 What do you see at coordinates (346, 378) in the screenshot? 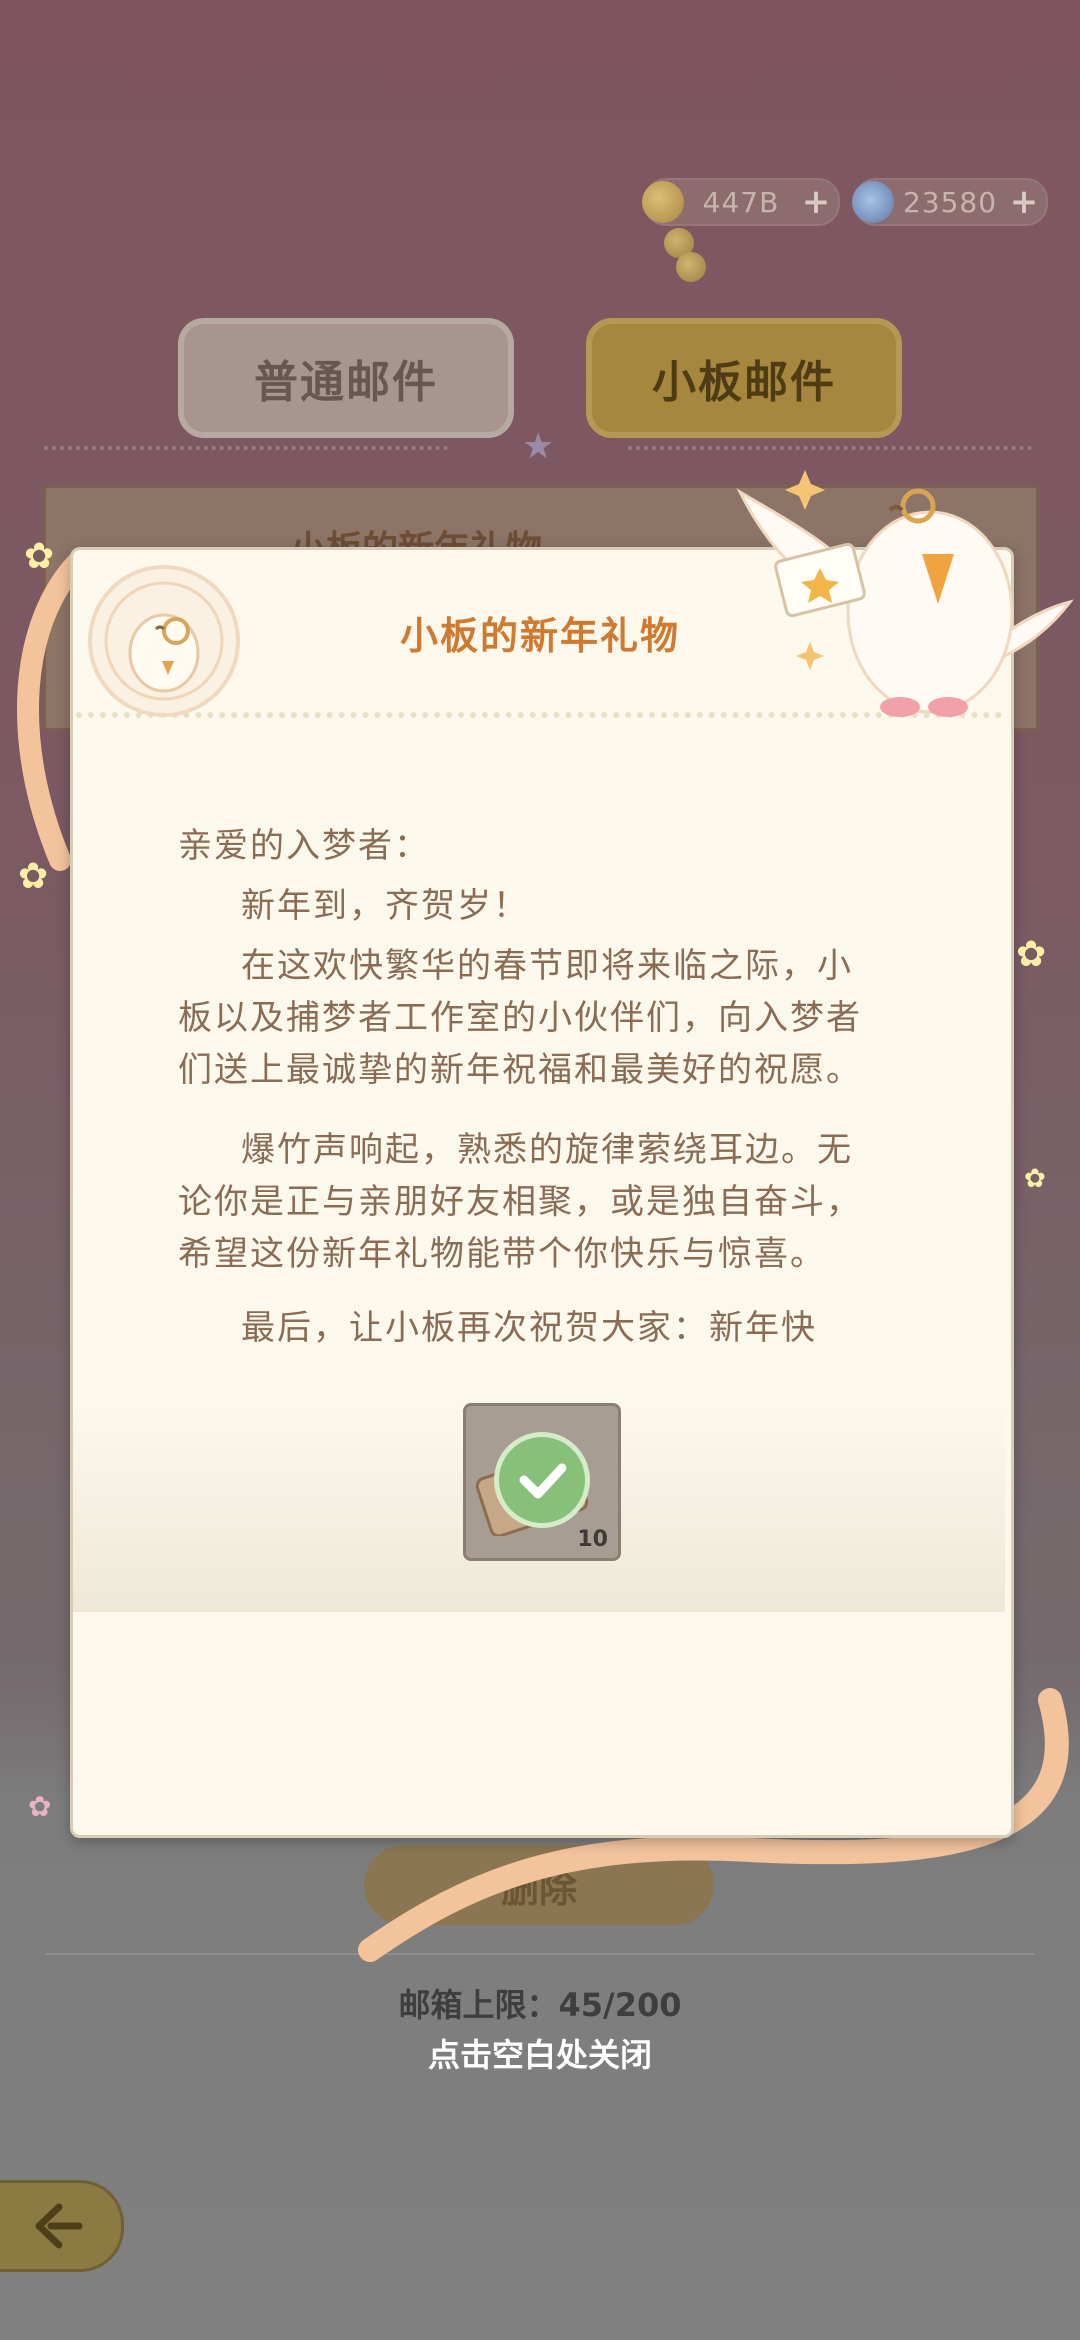
I see `tab-normal-mail: 普通邮件` at bounding box center [346, 378].